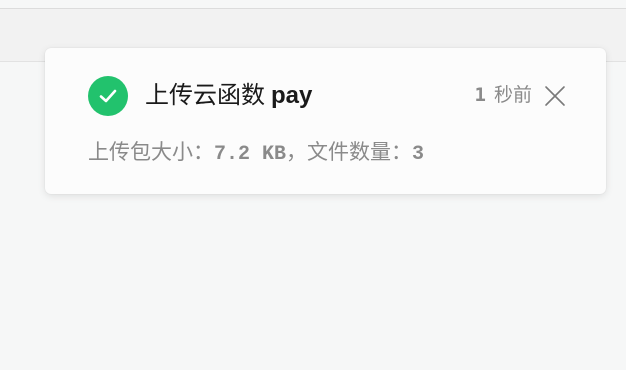 The height and width of the screenshot is (370, 626). I want to click on check-circle-icon, so click(108, 96).